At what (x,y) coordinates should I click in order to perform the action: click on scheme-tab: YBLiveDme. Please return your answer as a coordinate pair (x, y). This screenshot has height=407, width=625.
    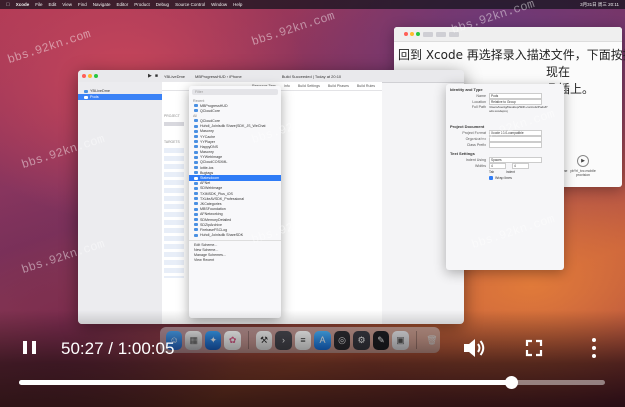
    Looking at the image, I should click on (174, 76).